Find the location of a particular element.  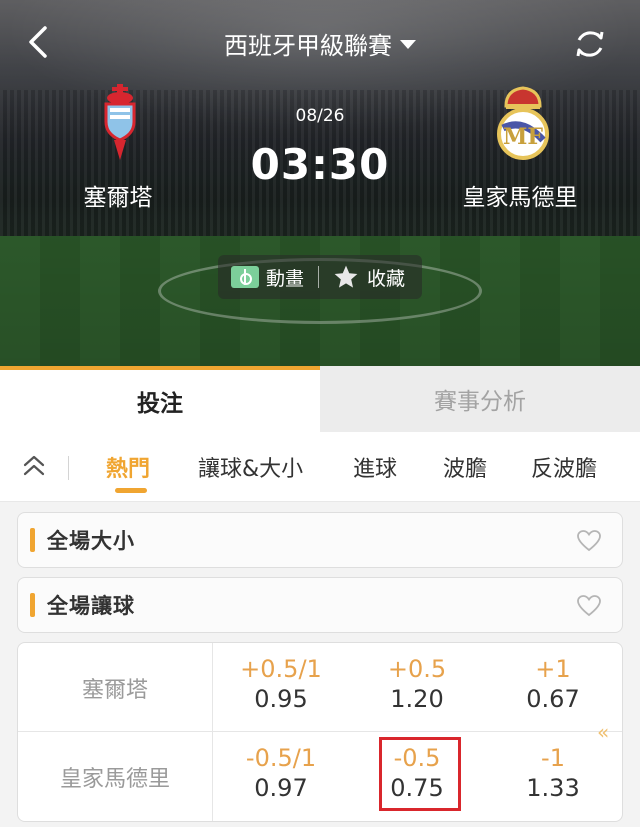

tab-betting: 投注 is located at coordinates (160, 399).